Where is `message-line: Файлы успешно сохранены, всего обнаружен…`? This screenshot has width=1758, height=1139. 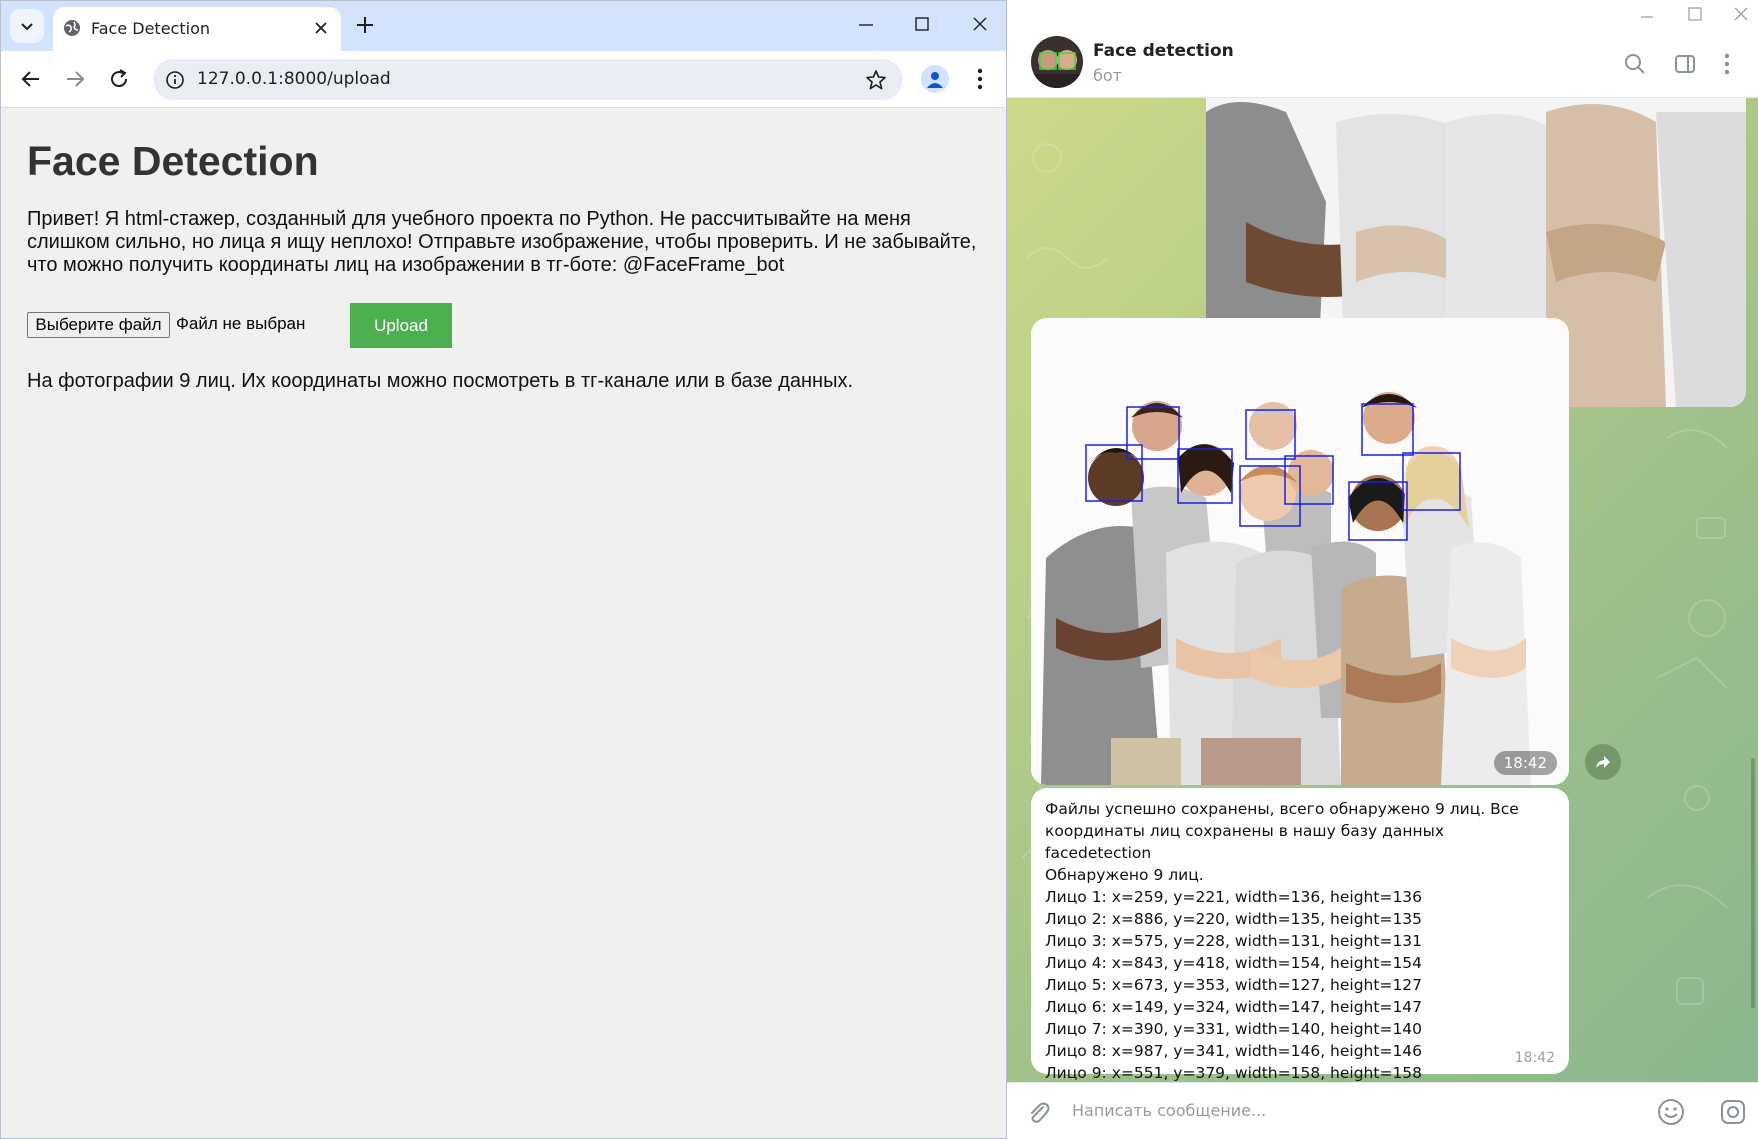
message-line: Файлы успешно сохранены, всего обнаружен… is located at coordinates (1282, 809).